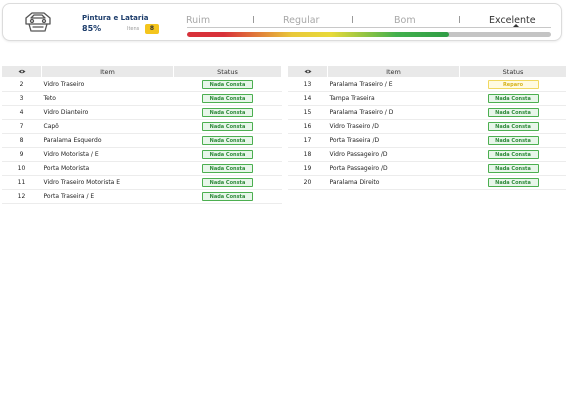  I want to click on rating-progress-bar, so click(369, 34).